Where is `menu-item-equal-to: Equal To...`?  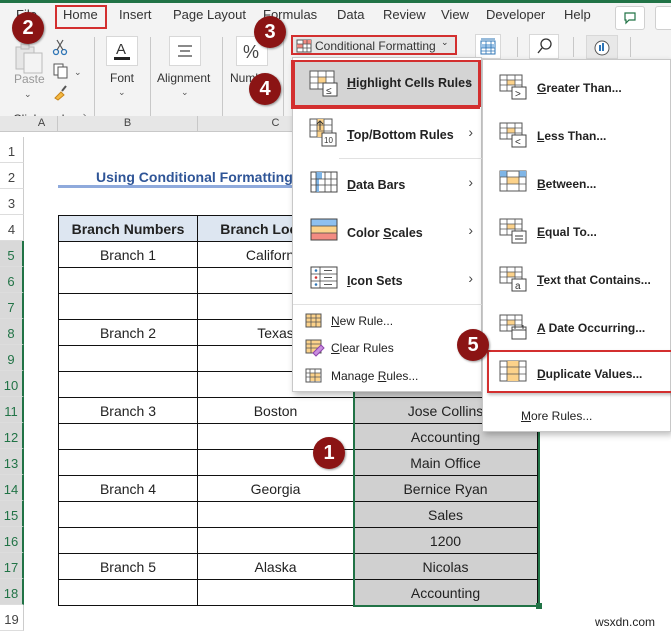
menu-item-equal-to: Equal To... is located at coordinates (576, 232).